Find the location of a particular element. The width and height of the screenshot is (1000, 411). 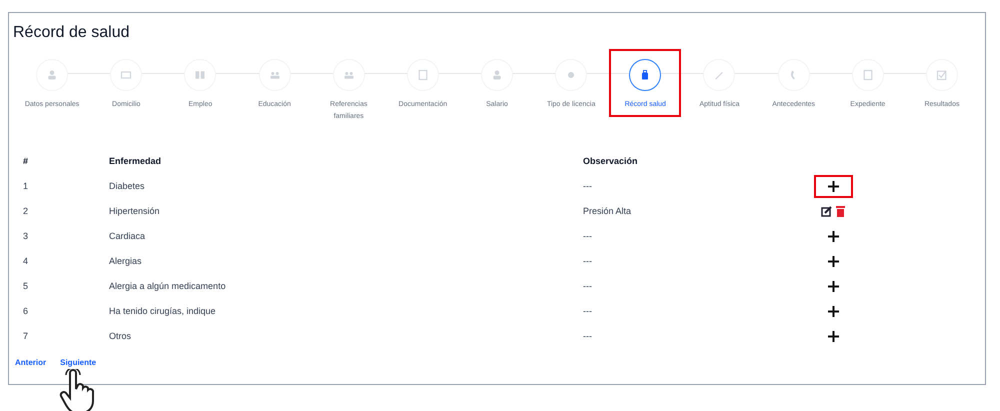

table-cell-text: Ha tenido cirugías, indique is located at coordinates (163, 311).